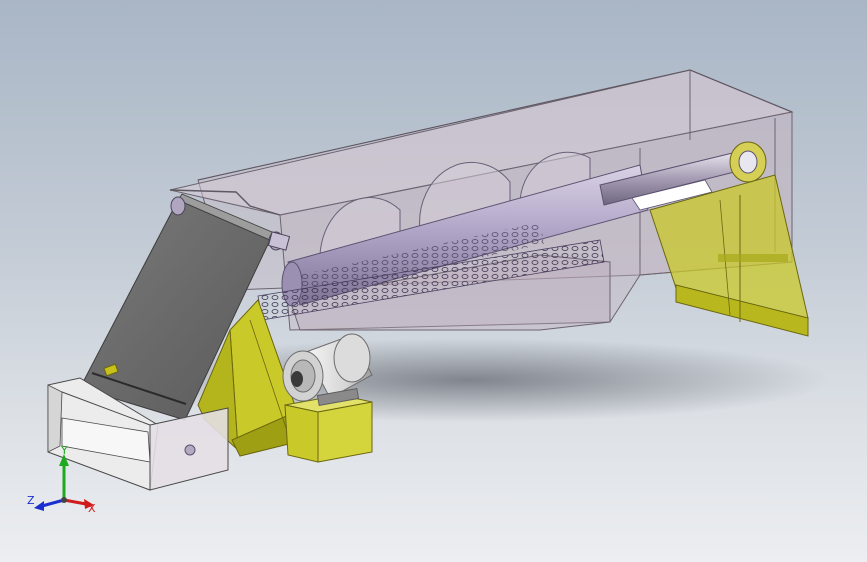  What do you see at coordinates (31, 500) in the screenshot?
I see `z-axis-label: Z` at bounding box center [31, 500].